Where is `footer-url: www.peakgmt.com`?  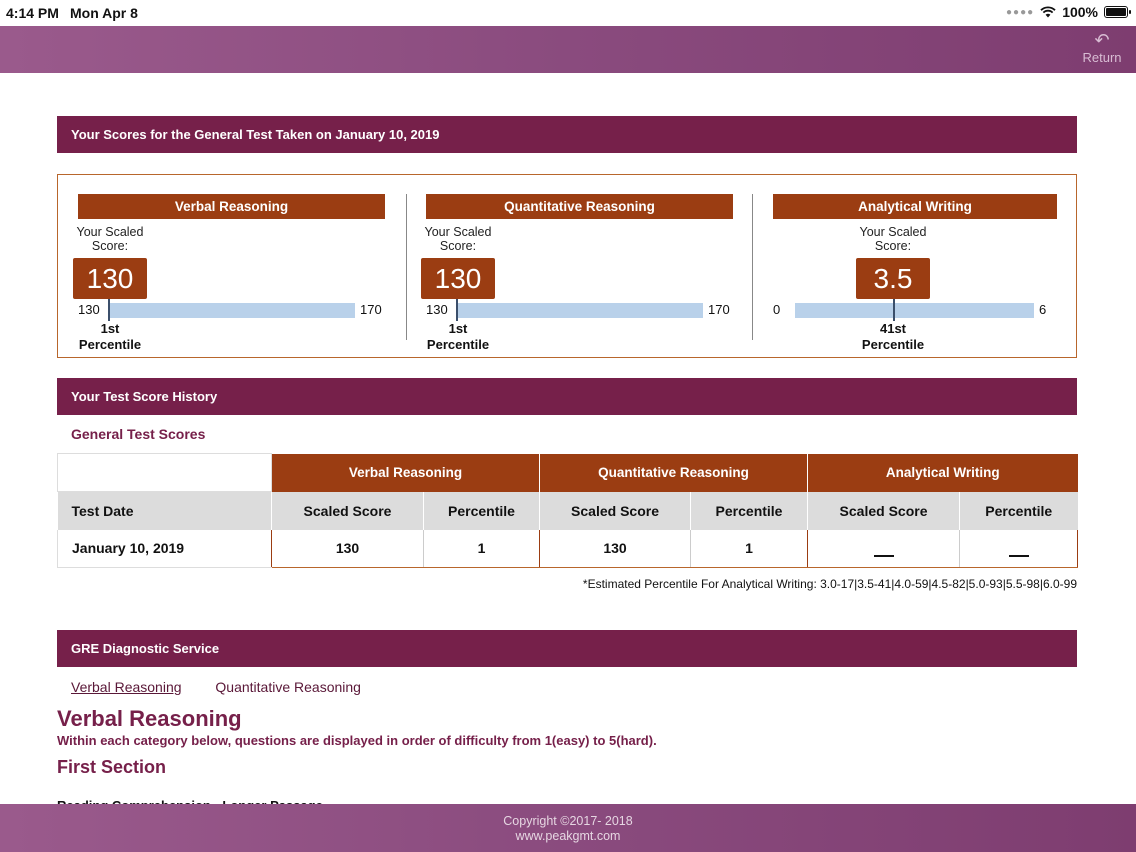 footer-url: www.peakgmt.com is located at coordinates (568, 836).